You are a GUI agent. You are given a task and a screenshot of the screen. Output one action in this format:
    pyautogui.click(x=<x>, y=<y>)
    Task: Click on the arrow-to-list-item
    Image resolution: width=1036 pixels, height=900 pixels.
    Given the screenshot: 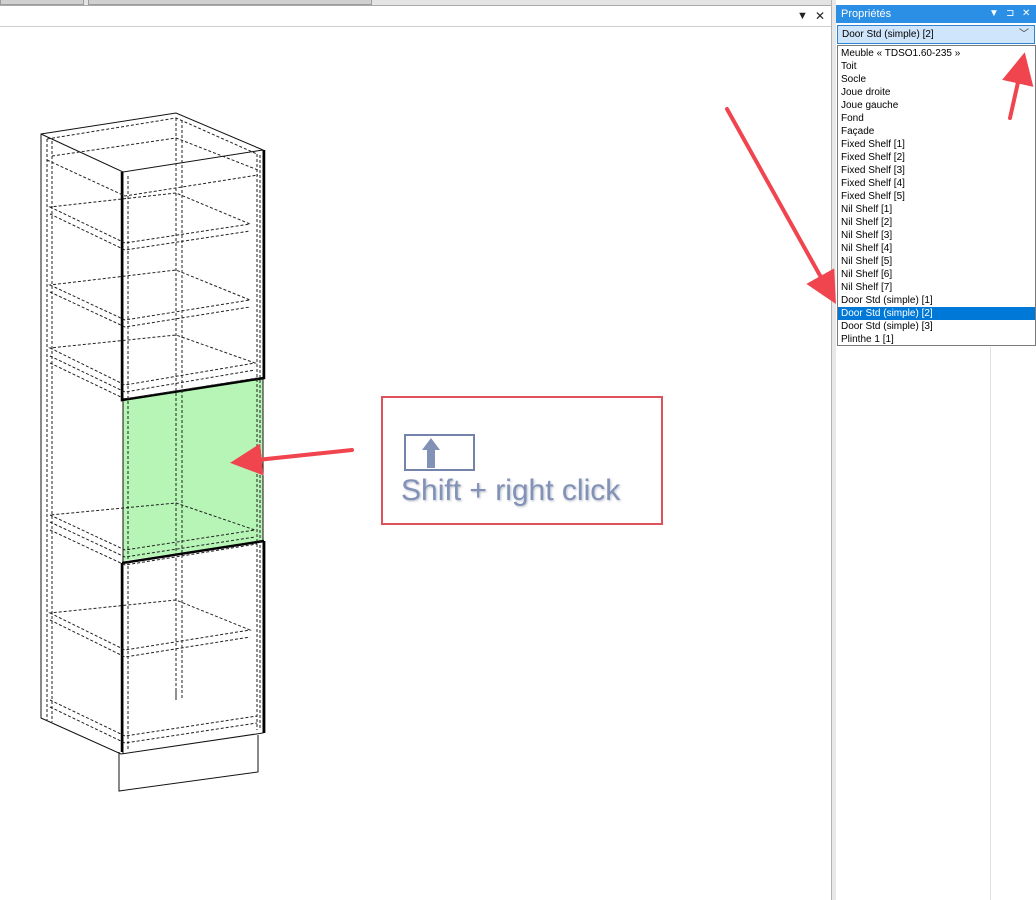 What is the action you would take?
    pyautogui.click(x=780, y=205)
    